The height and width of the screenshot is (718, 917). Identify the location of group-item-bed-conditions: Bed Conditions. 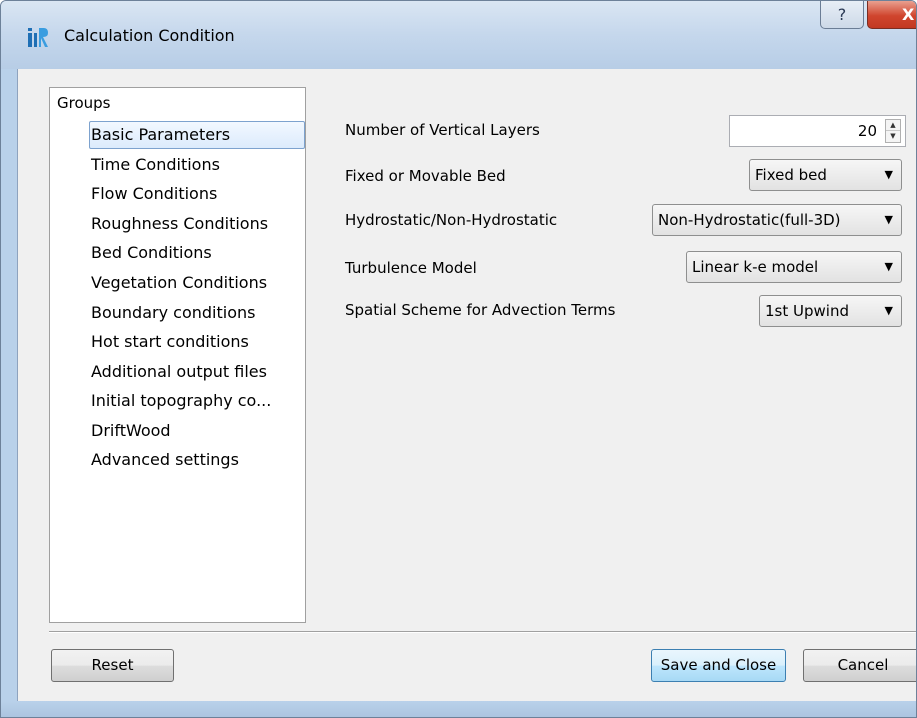
(197, 253).